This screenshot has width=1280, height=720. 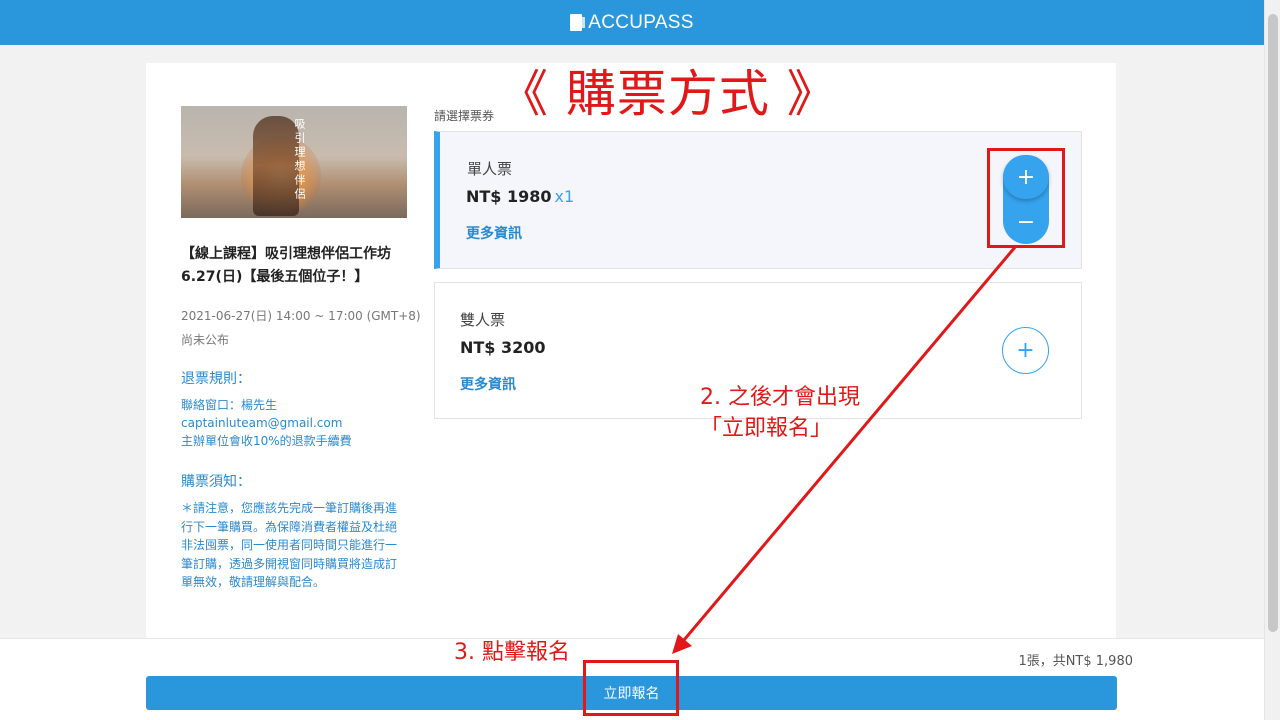 What do you see at coordinates (229, 405) in the screenshot?
I see `refund-contact: 聯絡窗口：楊先生` at bounding box center [229, 405].